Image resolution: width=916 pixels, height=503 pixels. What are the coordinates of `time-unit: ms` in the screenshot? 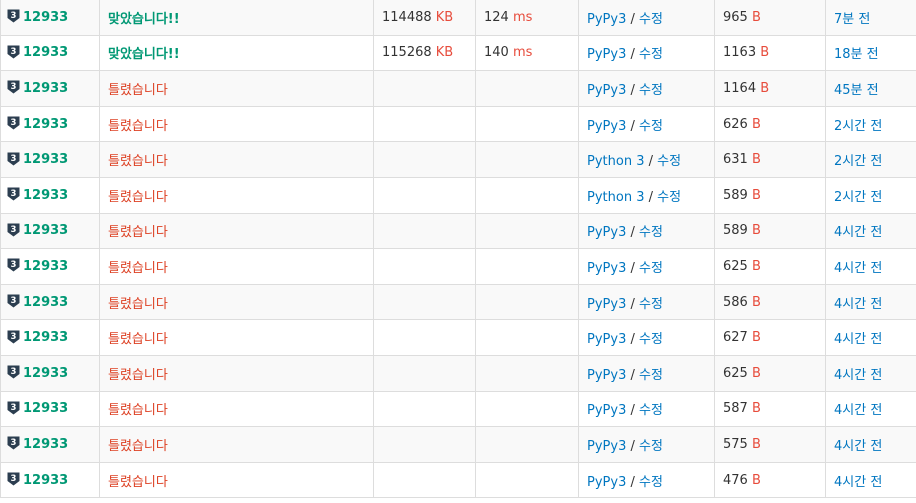 It's located at (522, 53).